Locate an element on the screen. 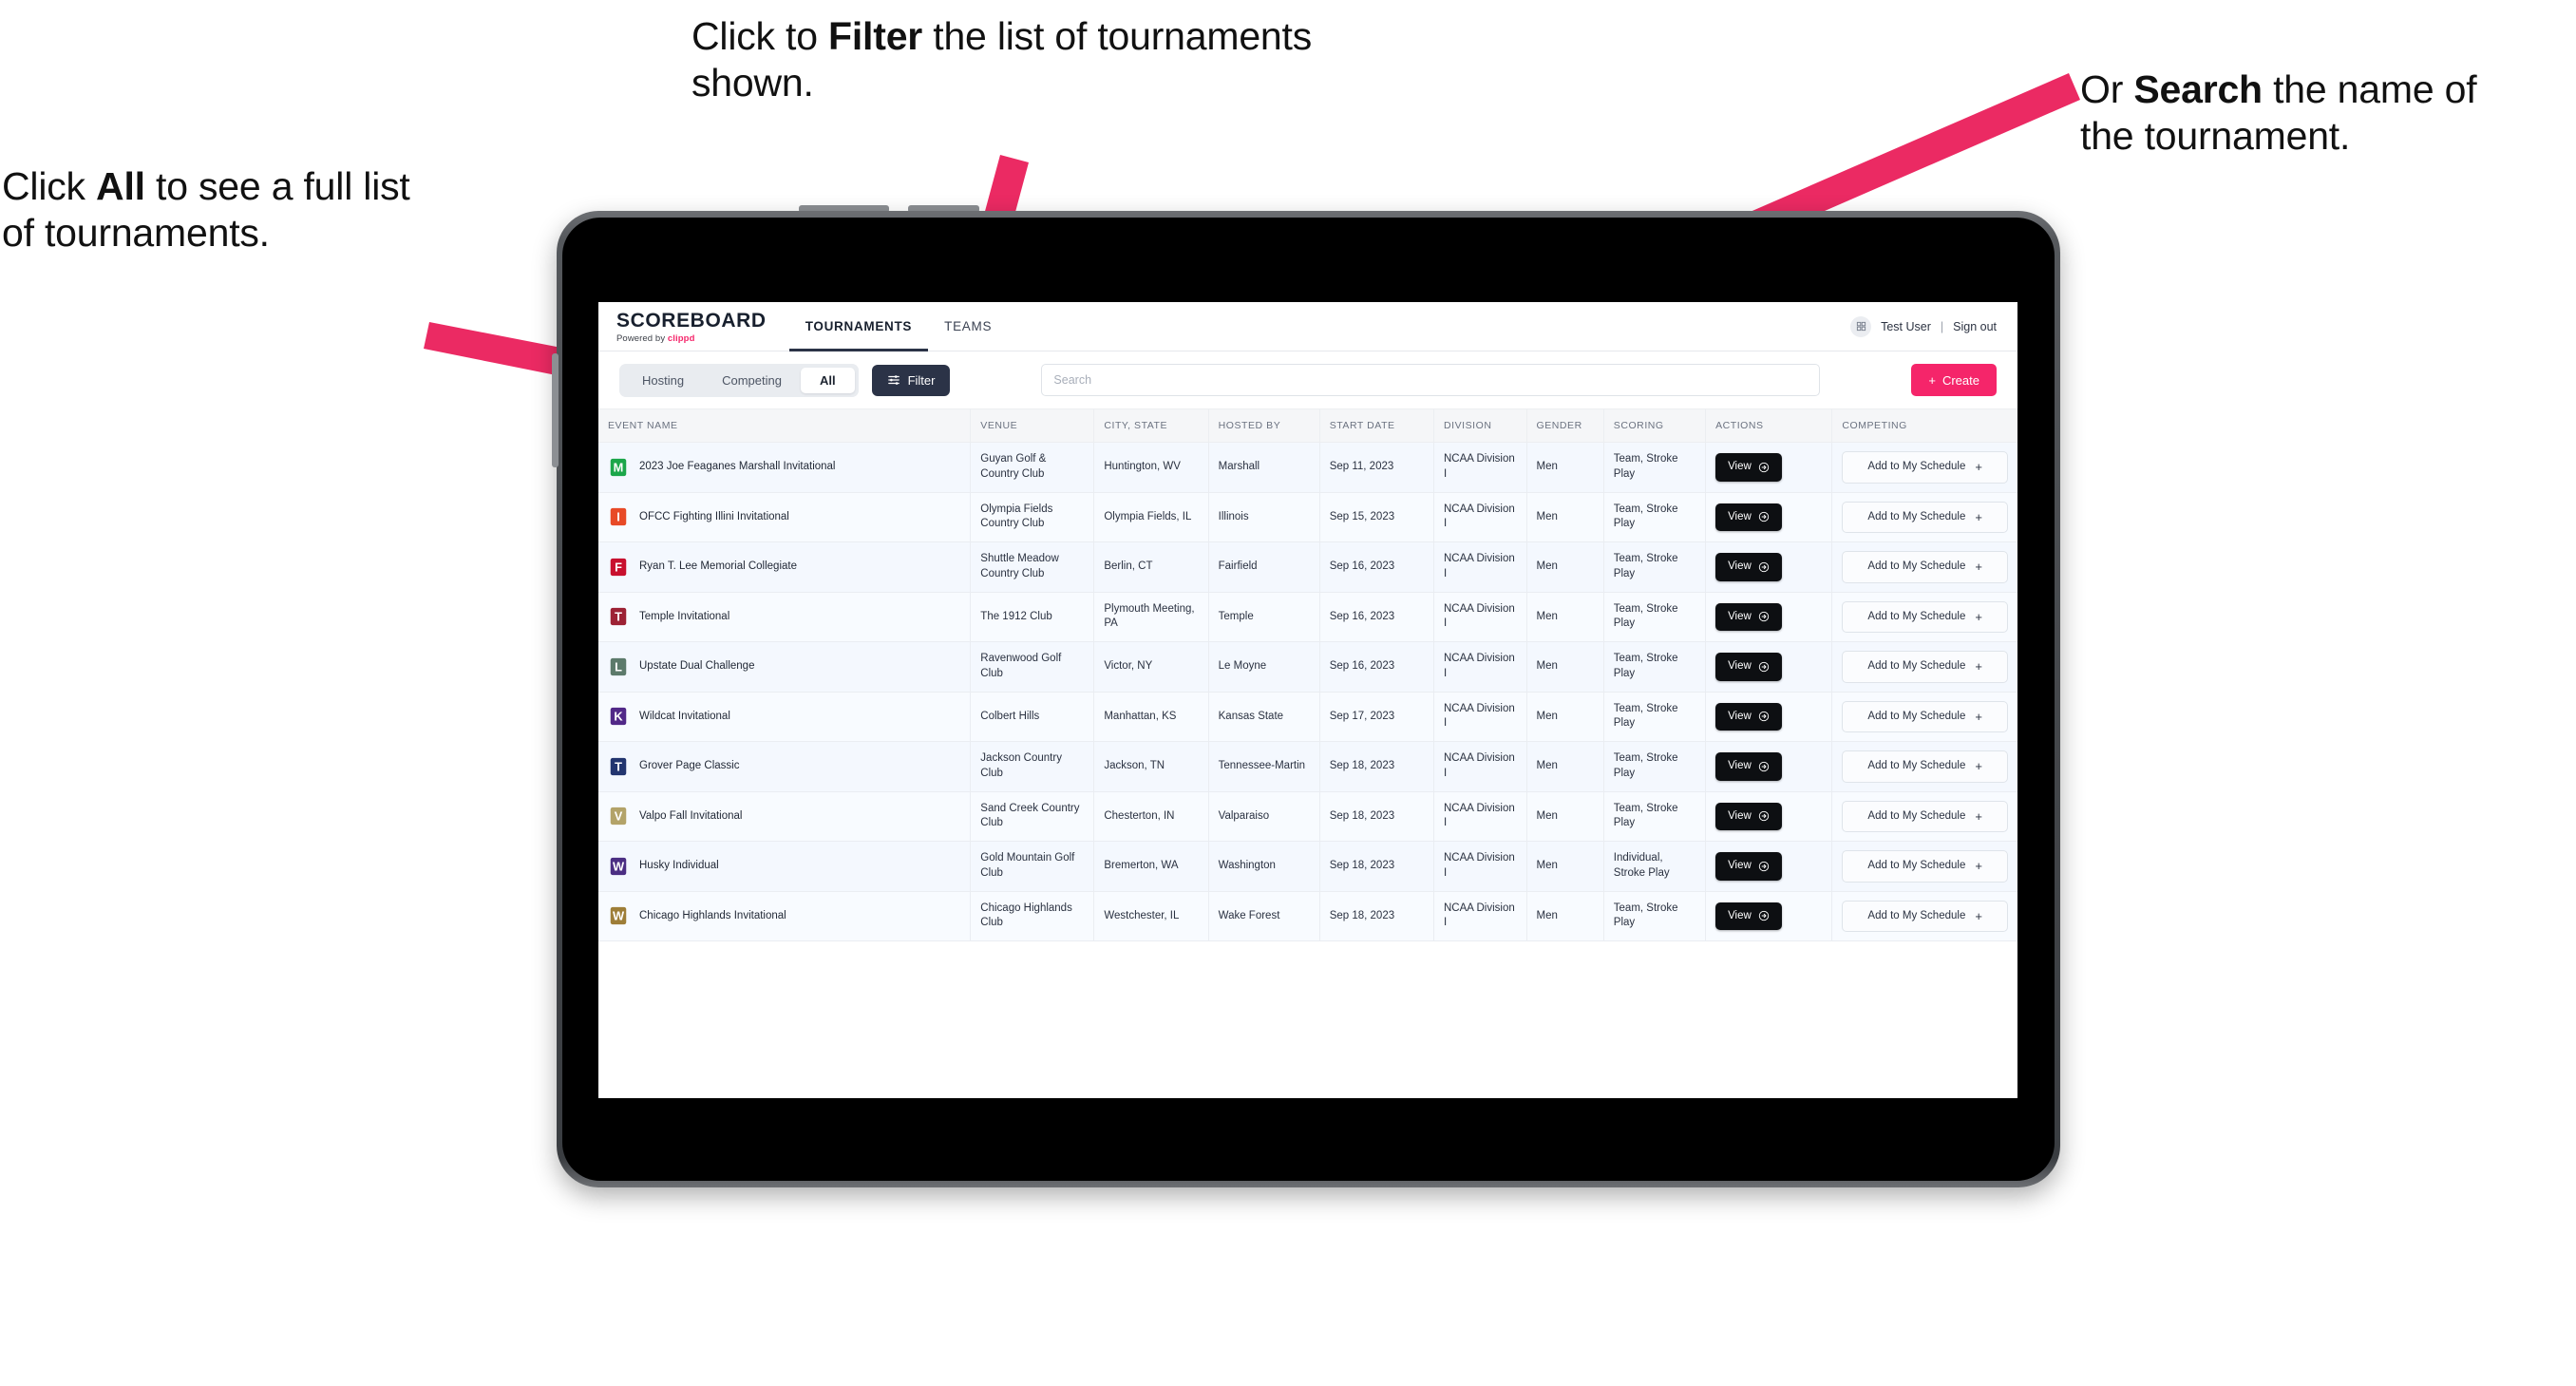 The height and width of the screenshot is (1386, 2576). tablet-power-button is located at coordinates (555, 410).